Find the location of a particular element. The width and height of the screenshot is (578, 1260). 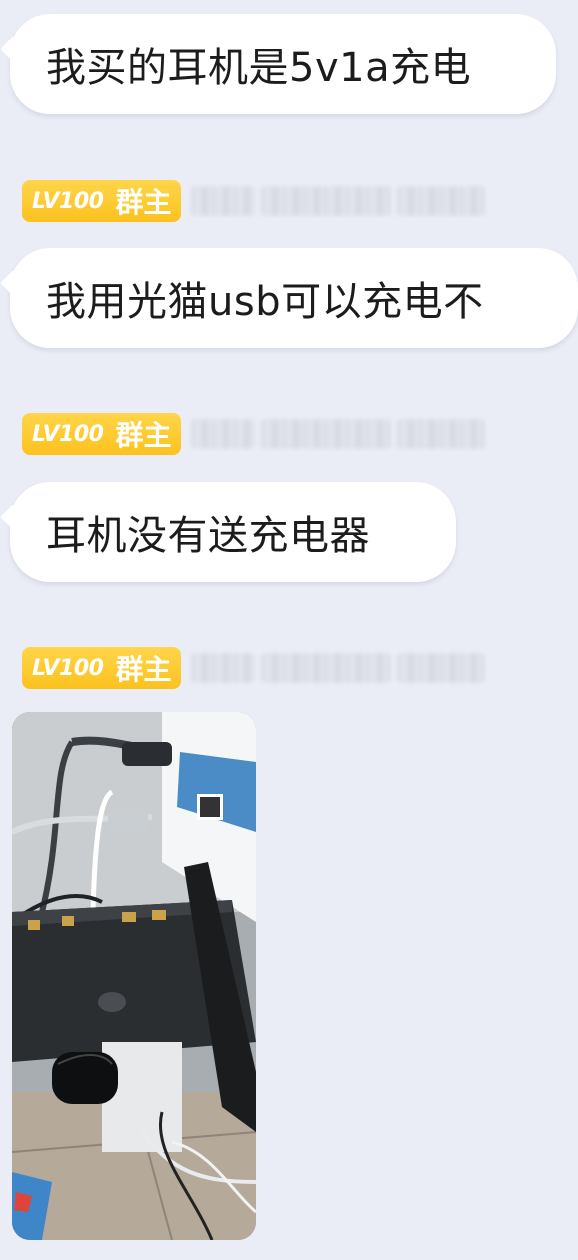

message-bubble: 我用光猫usb可以充电不 is located at coordinates (294, 298).